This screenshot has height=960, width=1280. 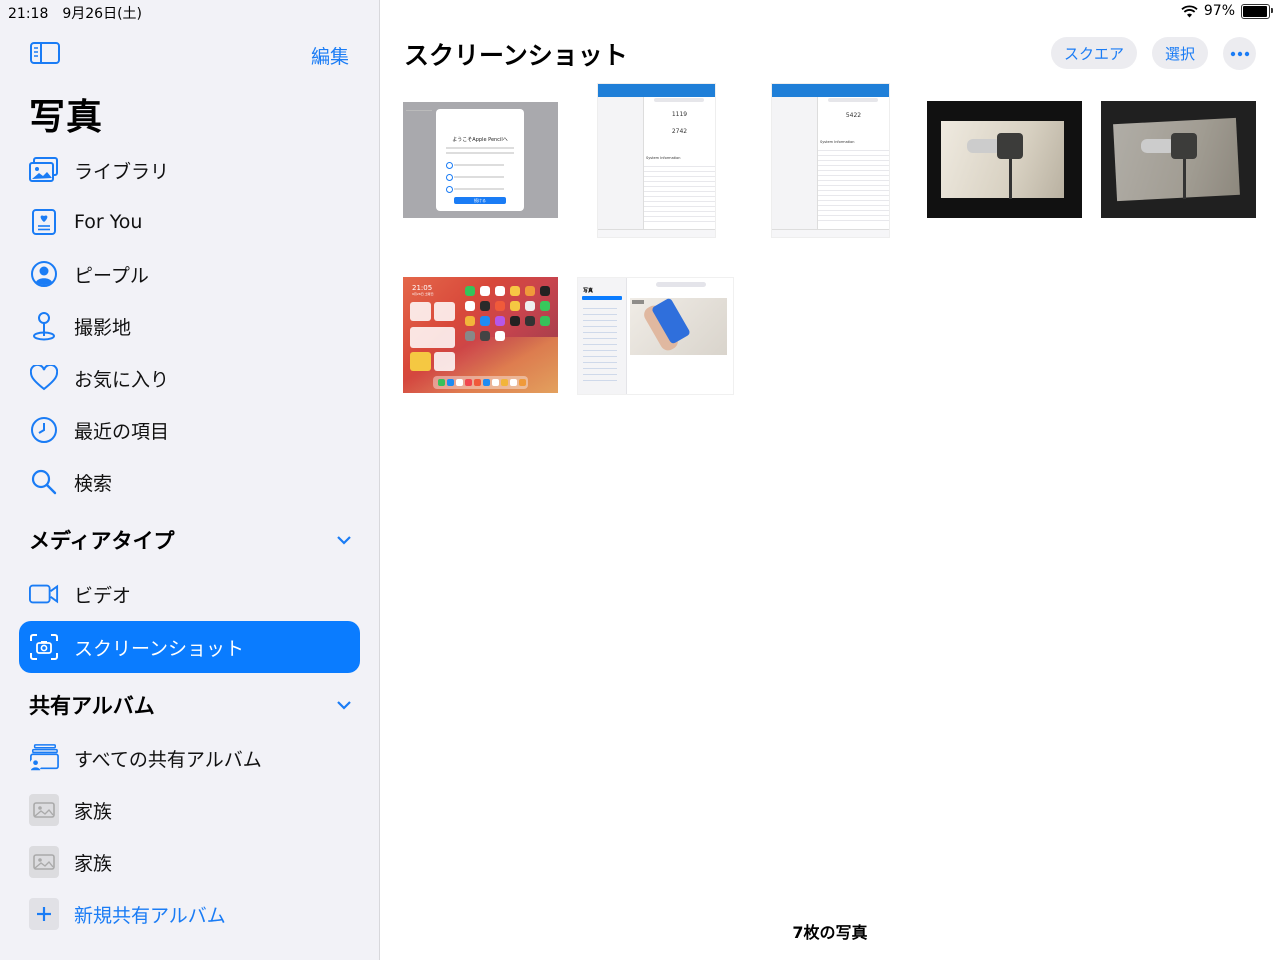 I want to click on page-title: スクリーンショット, so click(x=516, y=55).